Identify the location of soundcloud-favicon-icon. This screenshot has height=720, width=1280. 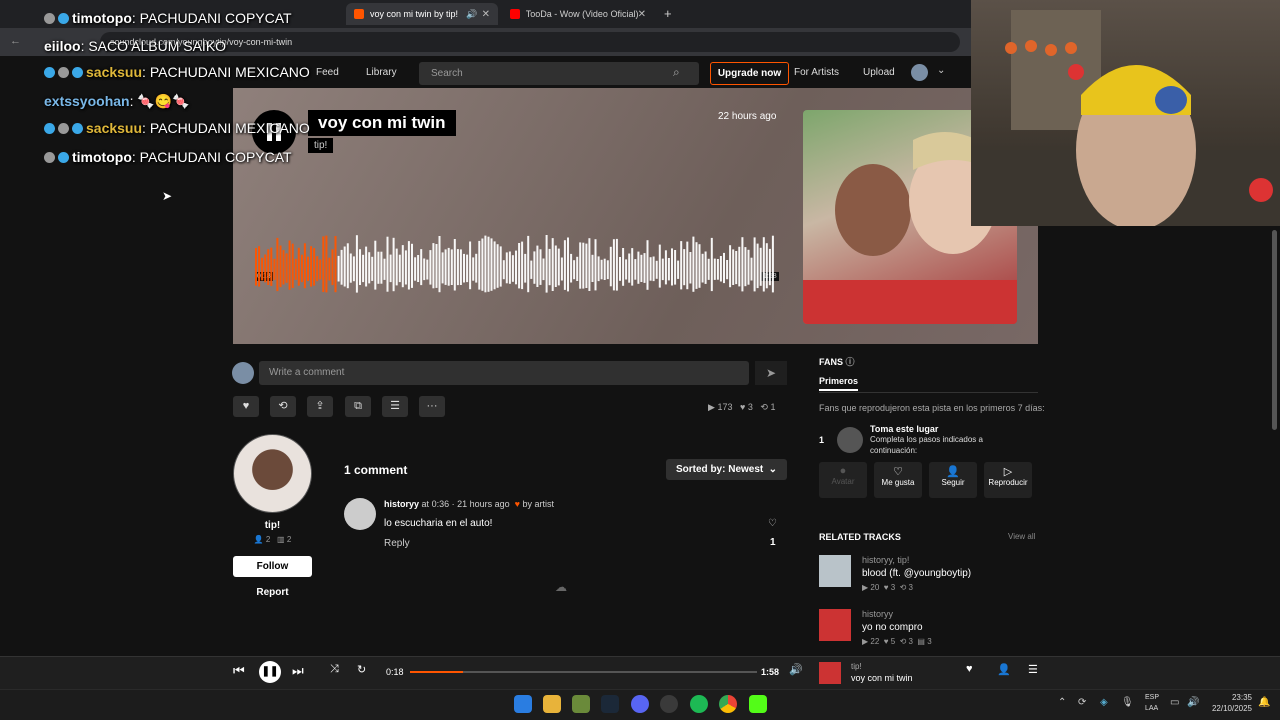
(359, 14).